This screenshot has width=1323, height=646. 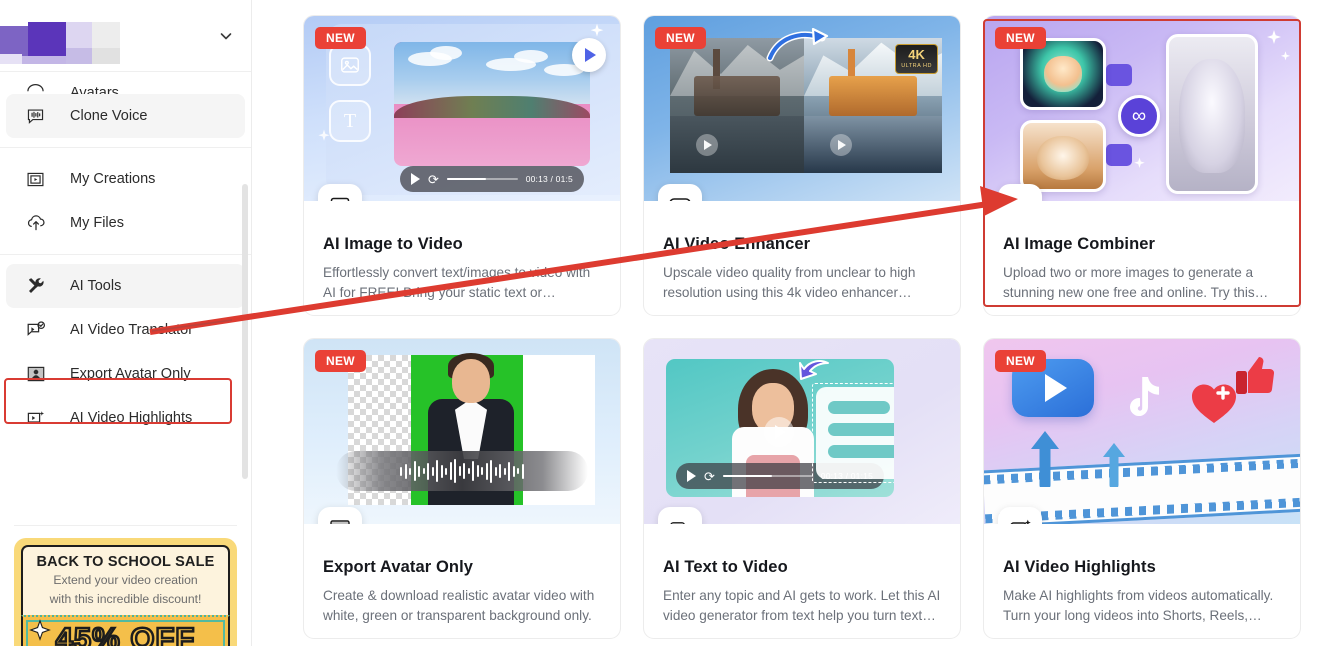 What do you see at coordinates (39, 374) in the screenshot?
I see `export-avatar-only-icon` at bounding box center [39, 374].